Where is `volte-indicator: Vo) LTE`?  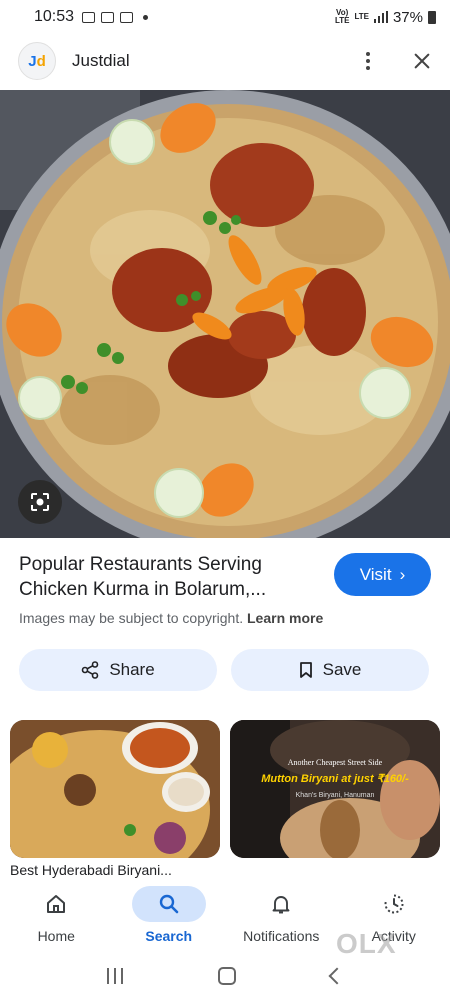 volte-indicator: Vo) LTE is located at coordinates (342, 16).